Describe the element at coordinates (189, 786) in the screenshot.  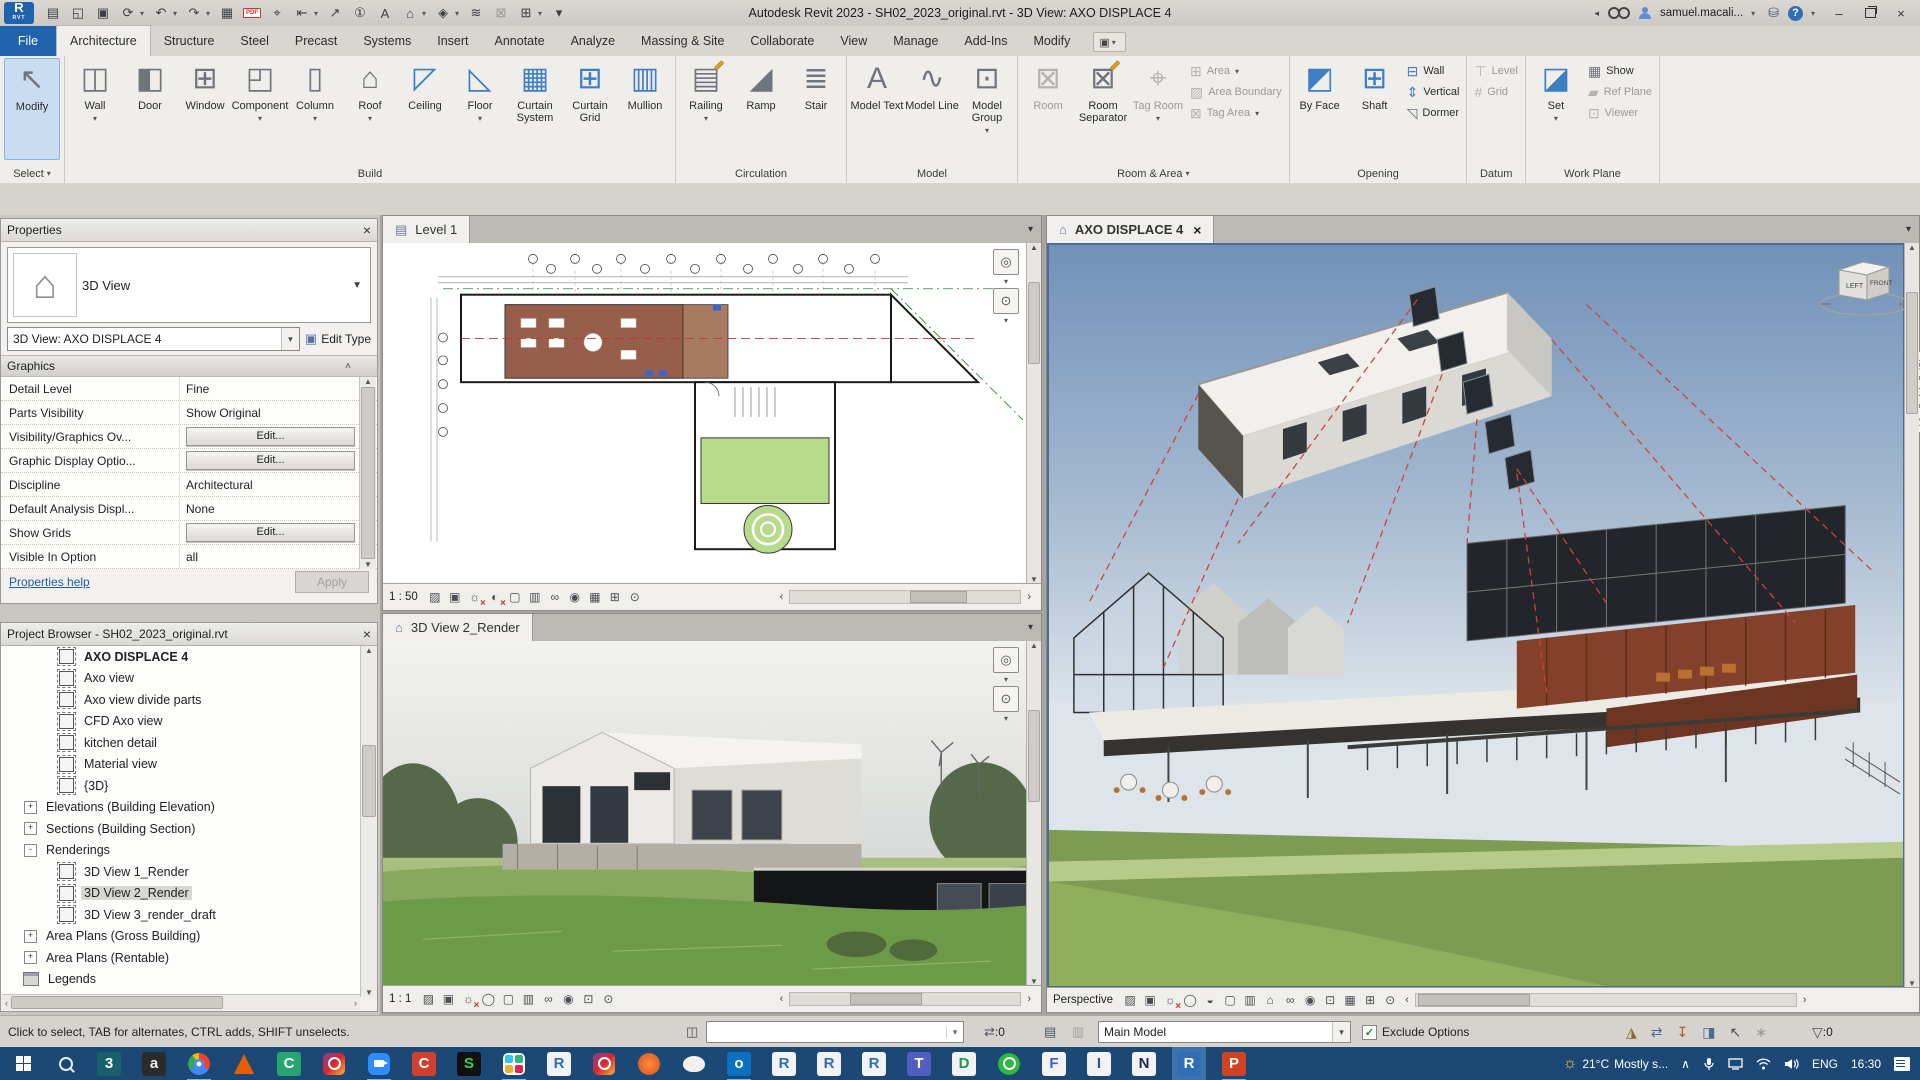
I see `tree-item-3d: {3D}` at that location.